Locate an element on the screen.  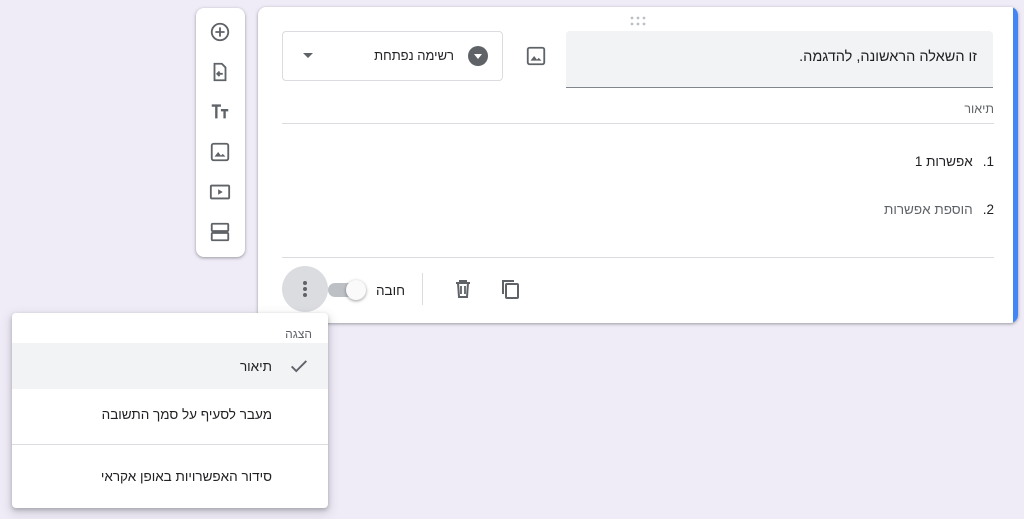
menu-item-description: תיאור is located at coordinates (170, 366).